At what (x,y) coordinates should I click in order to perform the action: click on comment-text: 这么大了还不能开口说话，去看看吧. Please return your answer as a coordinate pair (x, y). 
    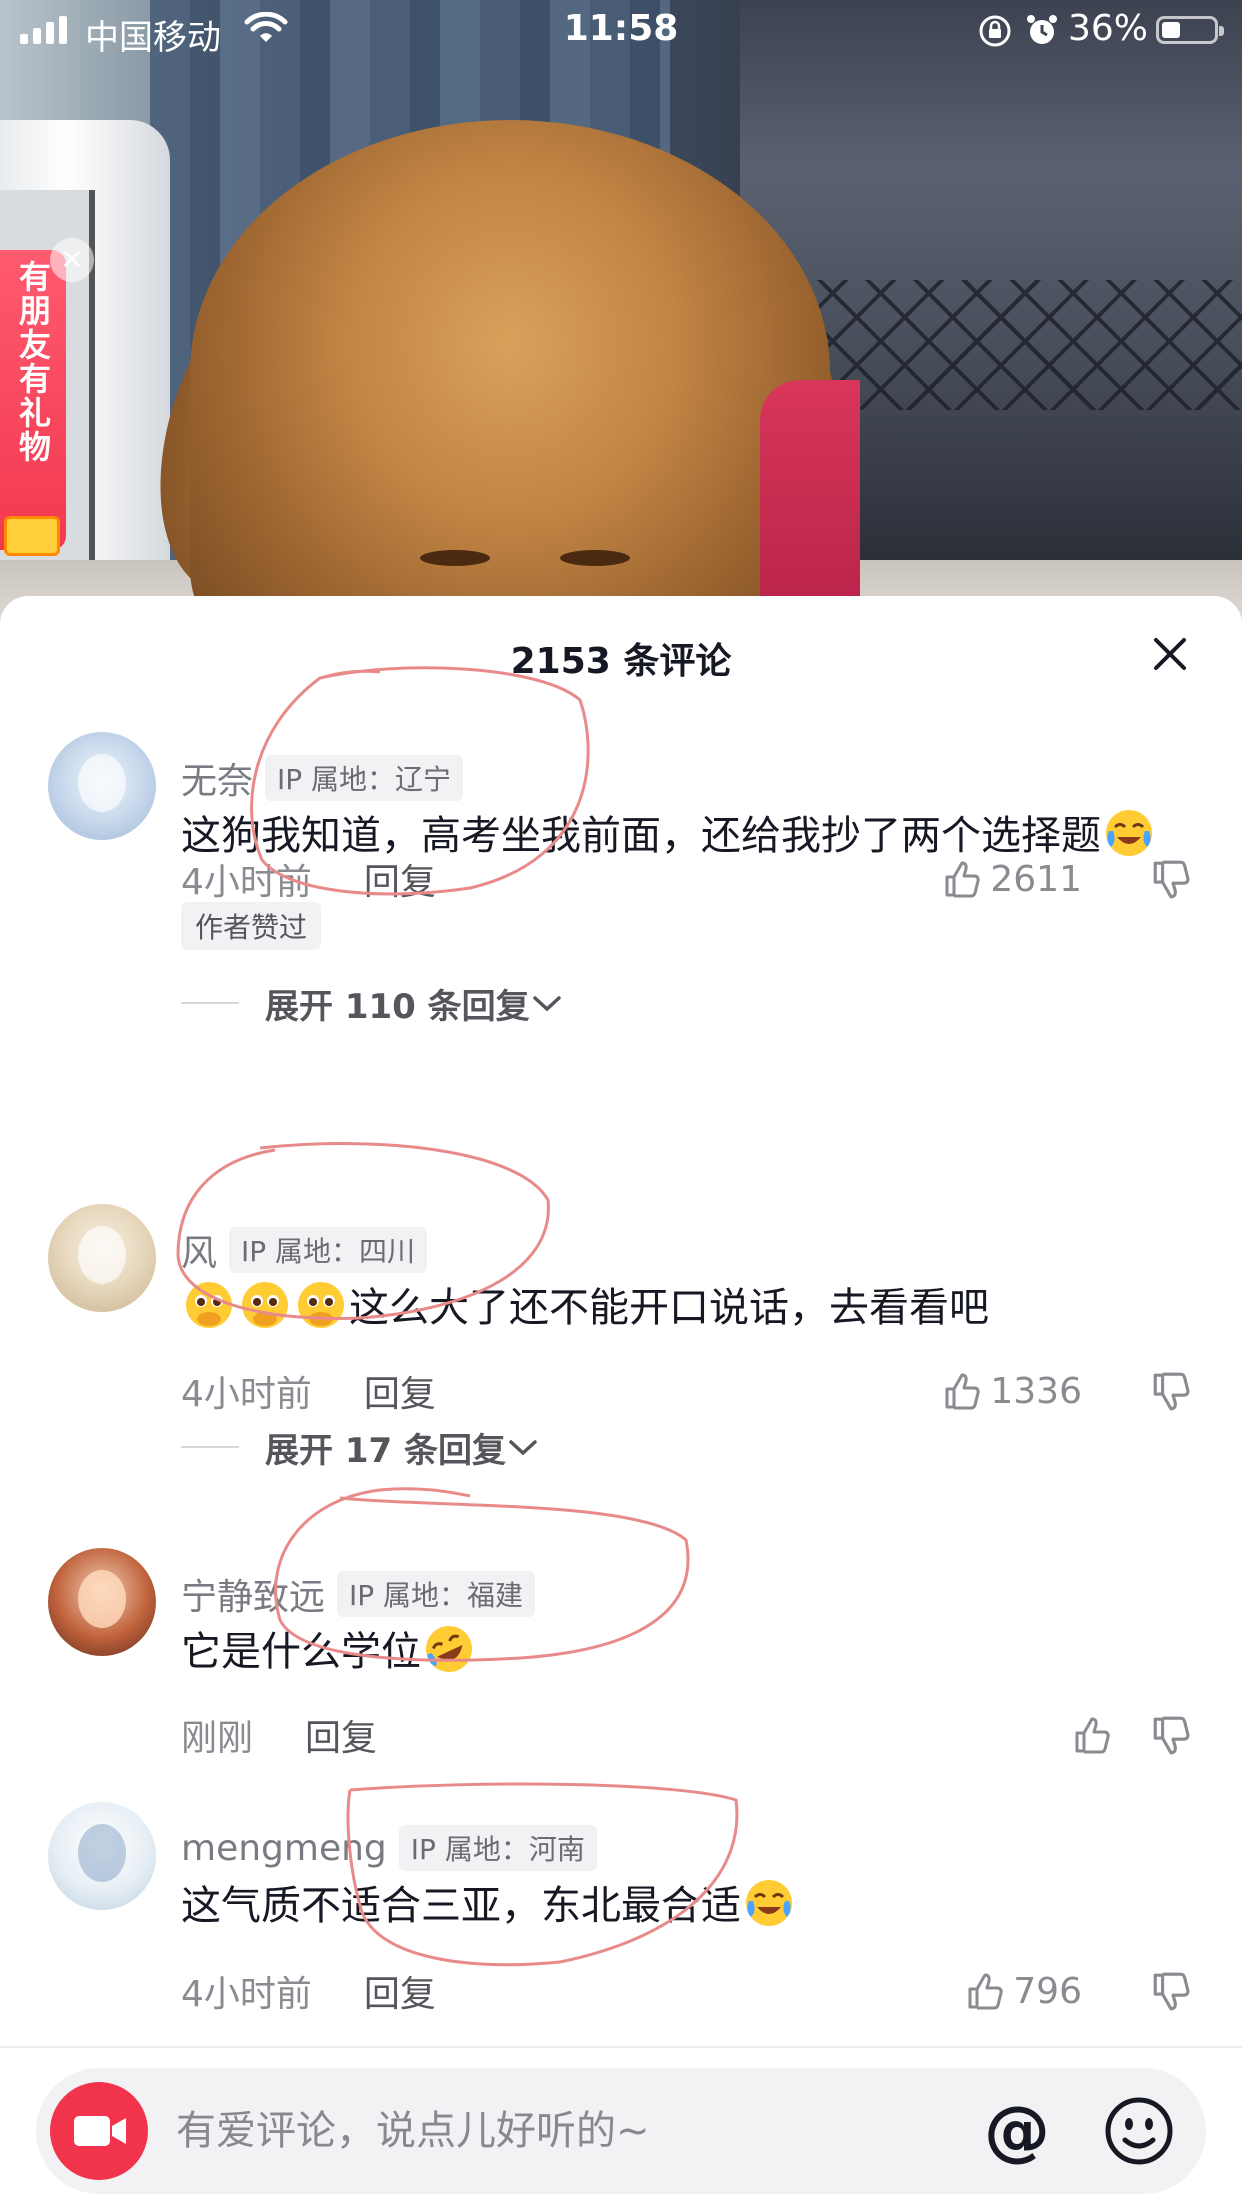
    Looking at the image, I should click on (686, 1308).